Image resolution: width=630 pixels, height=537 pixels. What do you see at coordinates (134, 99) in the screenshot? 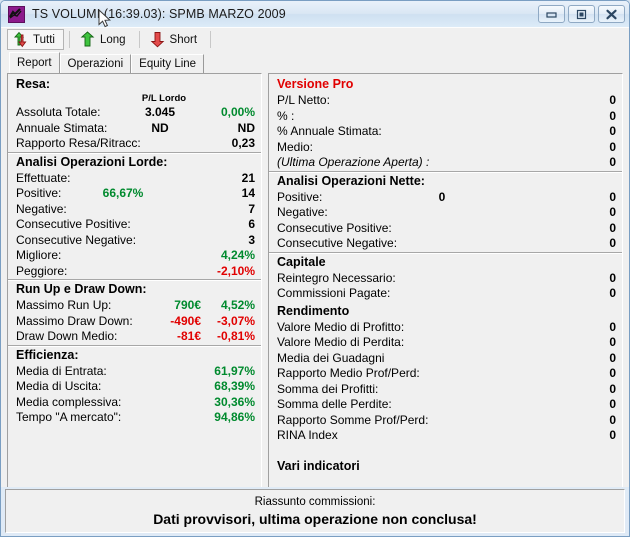
I see `column-header-row: P/L Lordo` at bounding box center [134, 99].